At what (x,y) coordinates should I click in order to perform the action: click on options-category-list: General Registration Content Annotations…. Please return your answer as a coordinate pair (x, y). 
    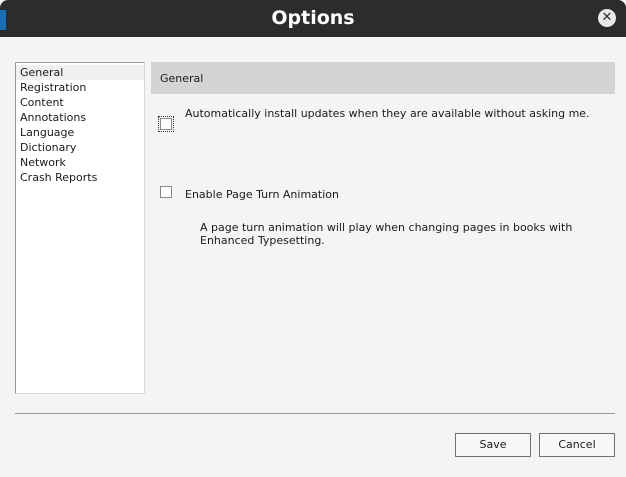
    Looking at the image, I should click on (80, 228).